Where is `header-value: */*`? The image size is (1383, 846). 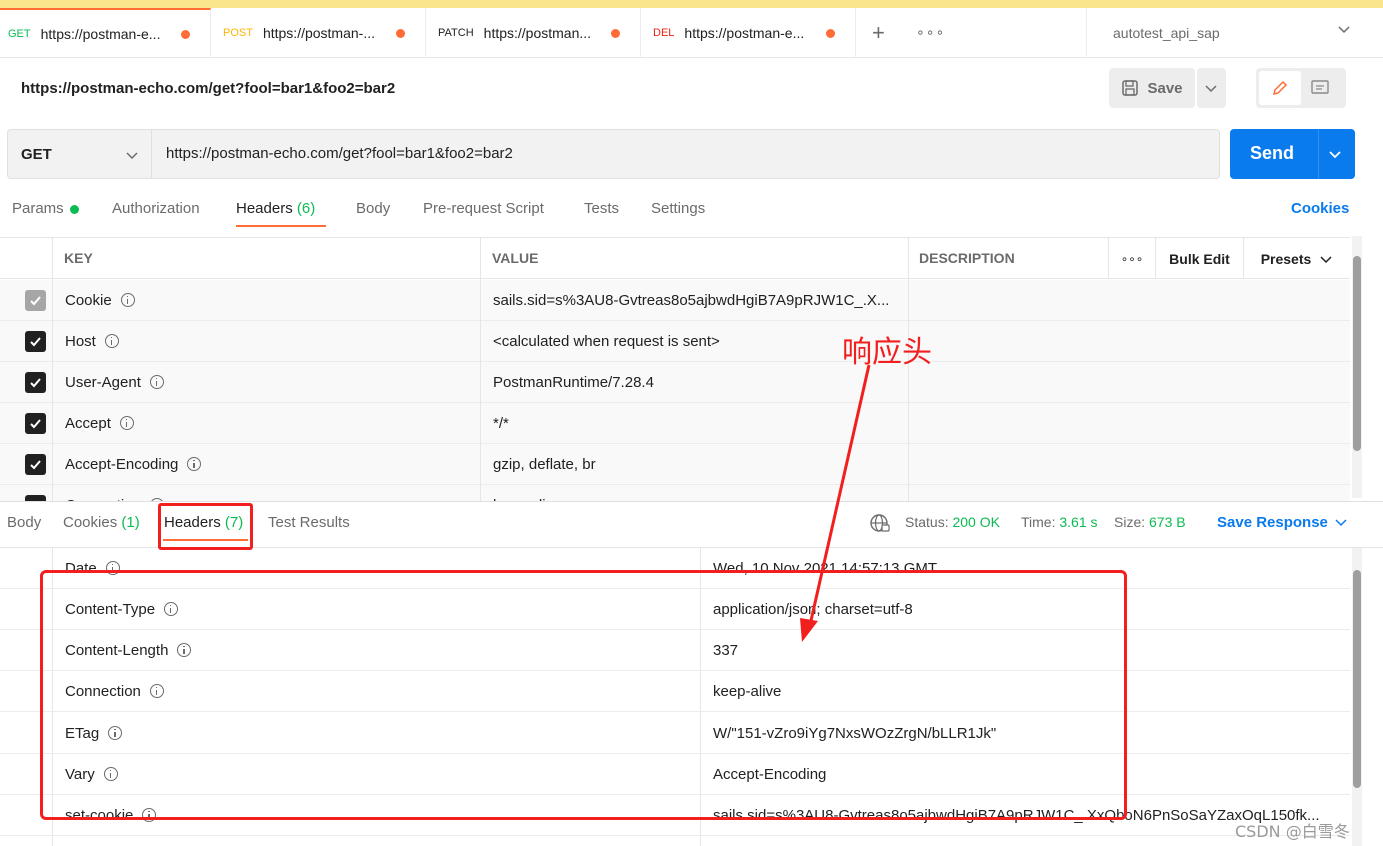 header-value: */* is located at coordinates (501, 423).